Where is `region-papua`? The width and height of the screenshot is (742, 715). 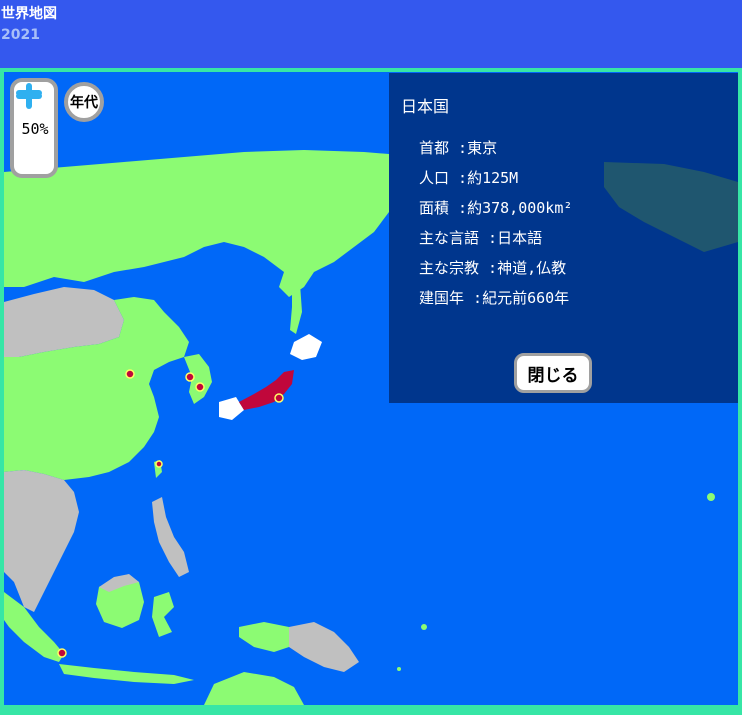 region-papua is located at coordinates (264, 637).